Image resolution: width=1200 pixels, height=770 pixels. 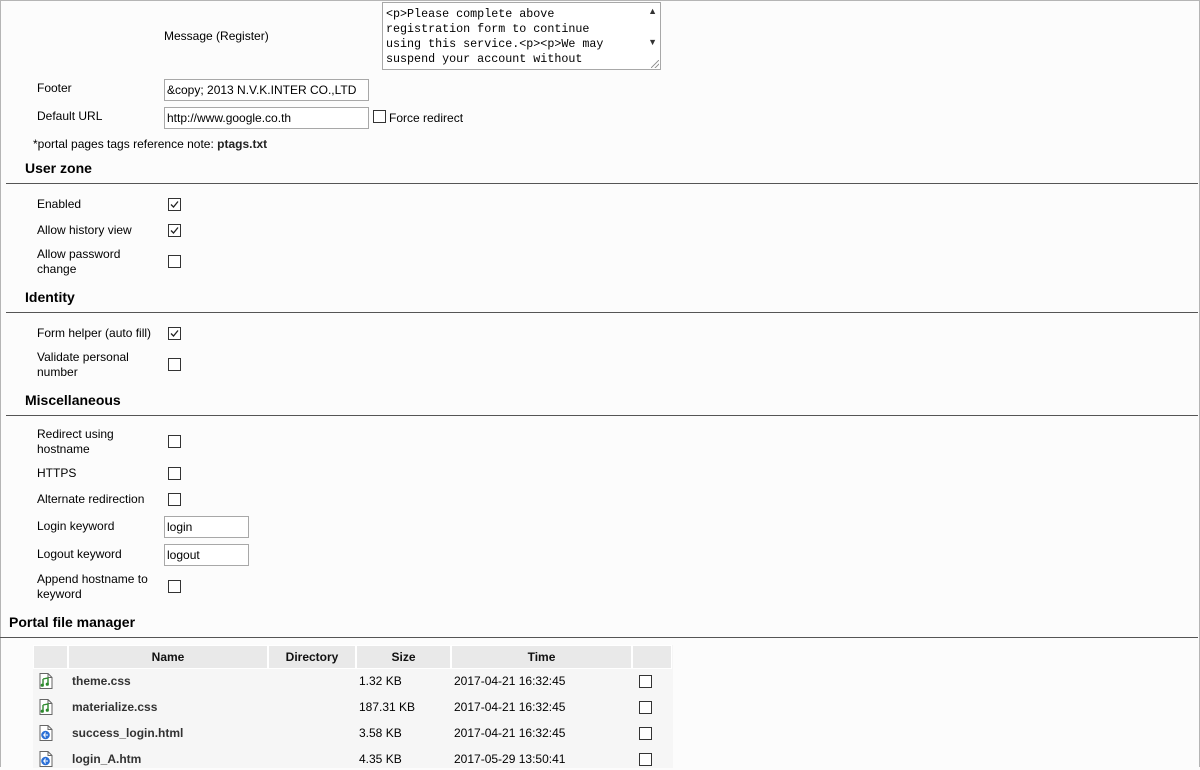 I want to click on file-name: materialize.css, so click(x=114, y=707).